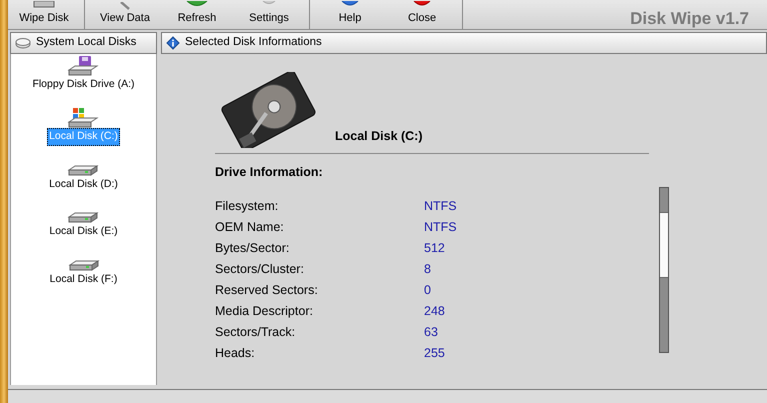  Describe the element at coordinates (235, 353) in the screenshot. I see `info-label: Heads:` at that location.